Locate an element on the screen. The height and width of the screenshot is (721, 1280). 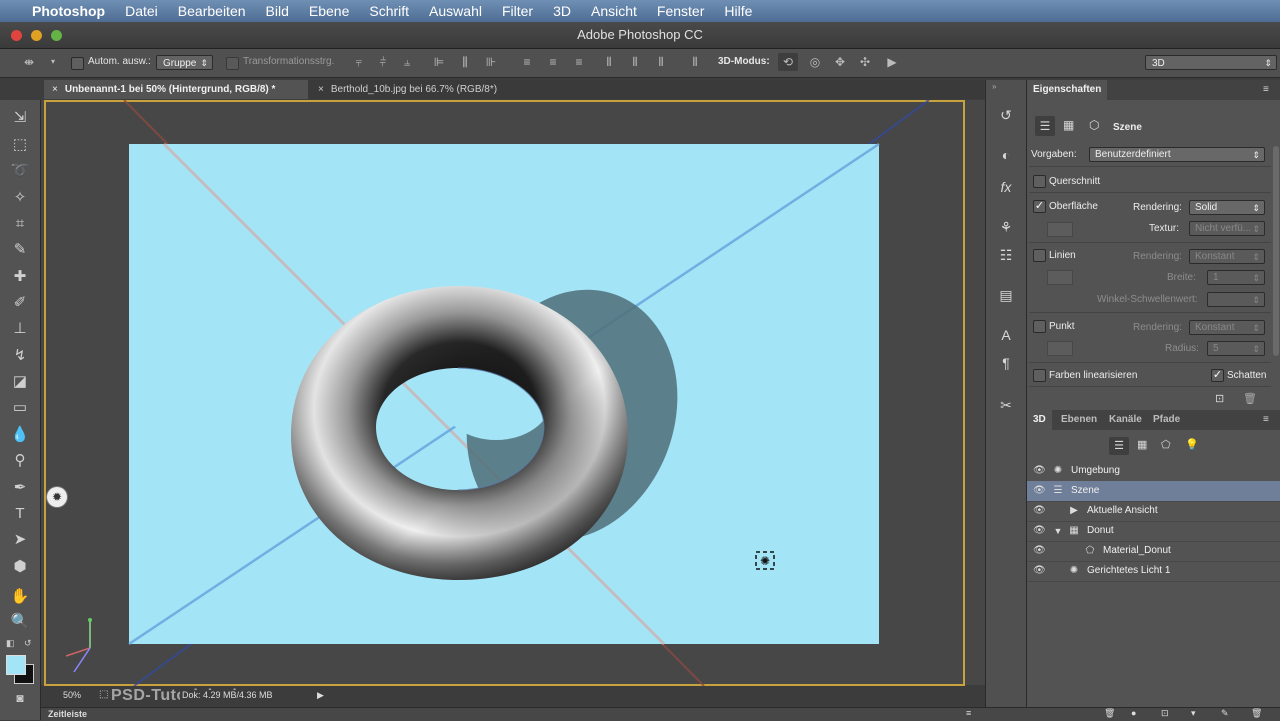
zoom-window-button is located at coordinates (56, 35).